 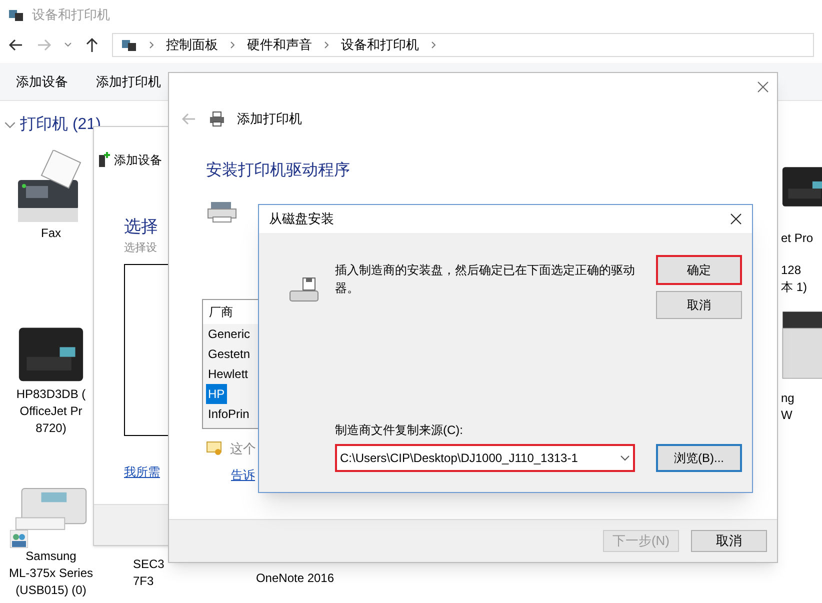 I want to click on device-add-icon, so click(x=104, y=160).